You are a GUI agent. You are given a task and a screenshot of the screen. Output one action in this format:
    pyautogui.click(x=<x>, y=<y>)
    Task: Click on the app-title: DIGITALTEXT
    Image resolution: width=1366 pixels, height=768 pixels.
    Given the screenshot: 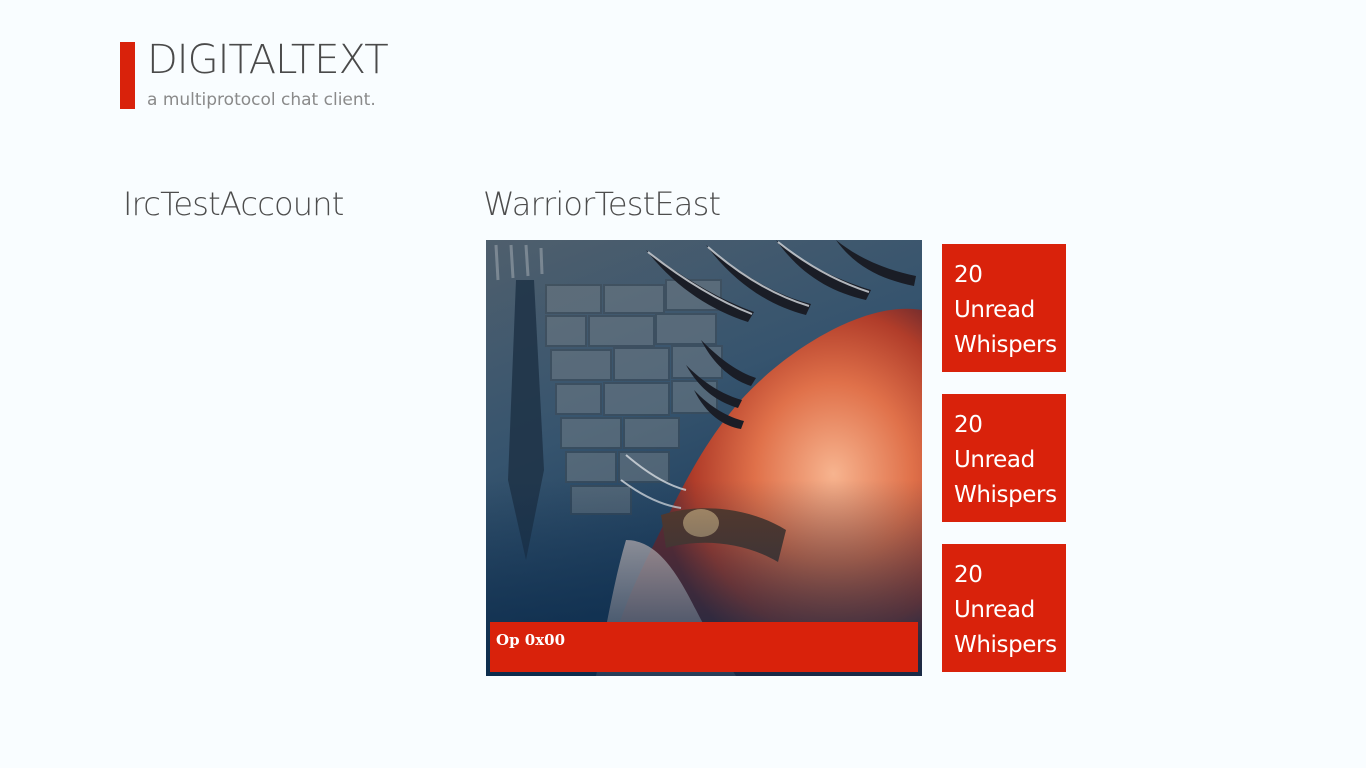 What is the action you would take?
    pyautogui.click(x=268, y=60)
    